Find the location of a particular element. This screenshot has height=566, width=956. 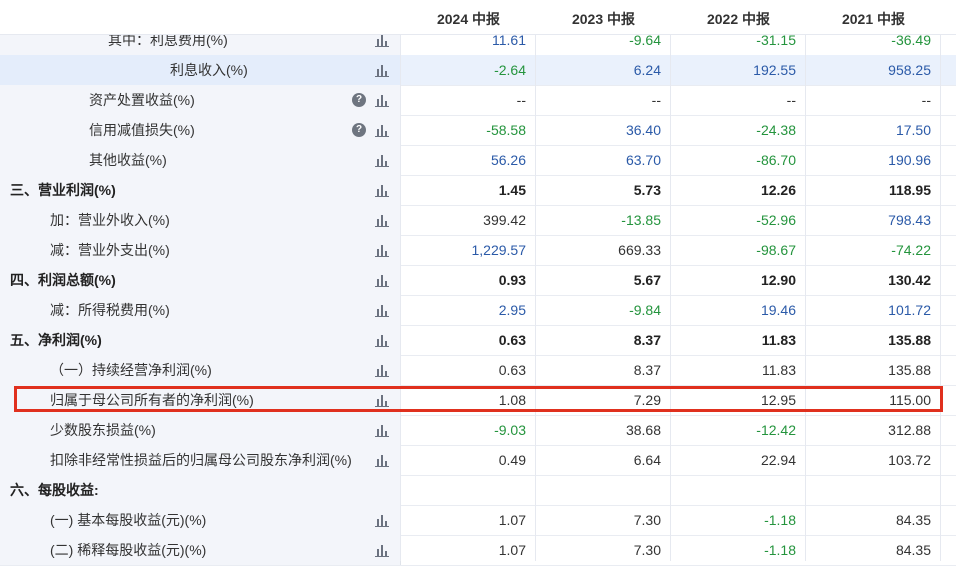

row-label: 归属于母公司所有者的净利润(%) is located at coordinates (152, 400).